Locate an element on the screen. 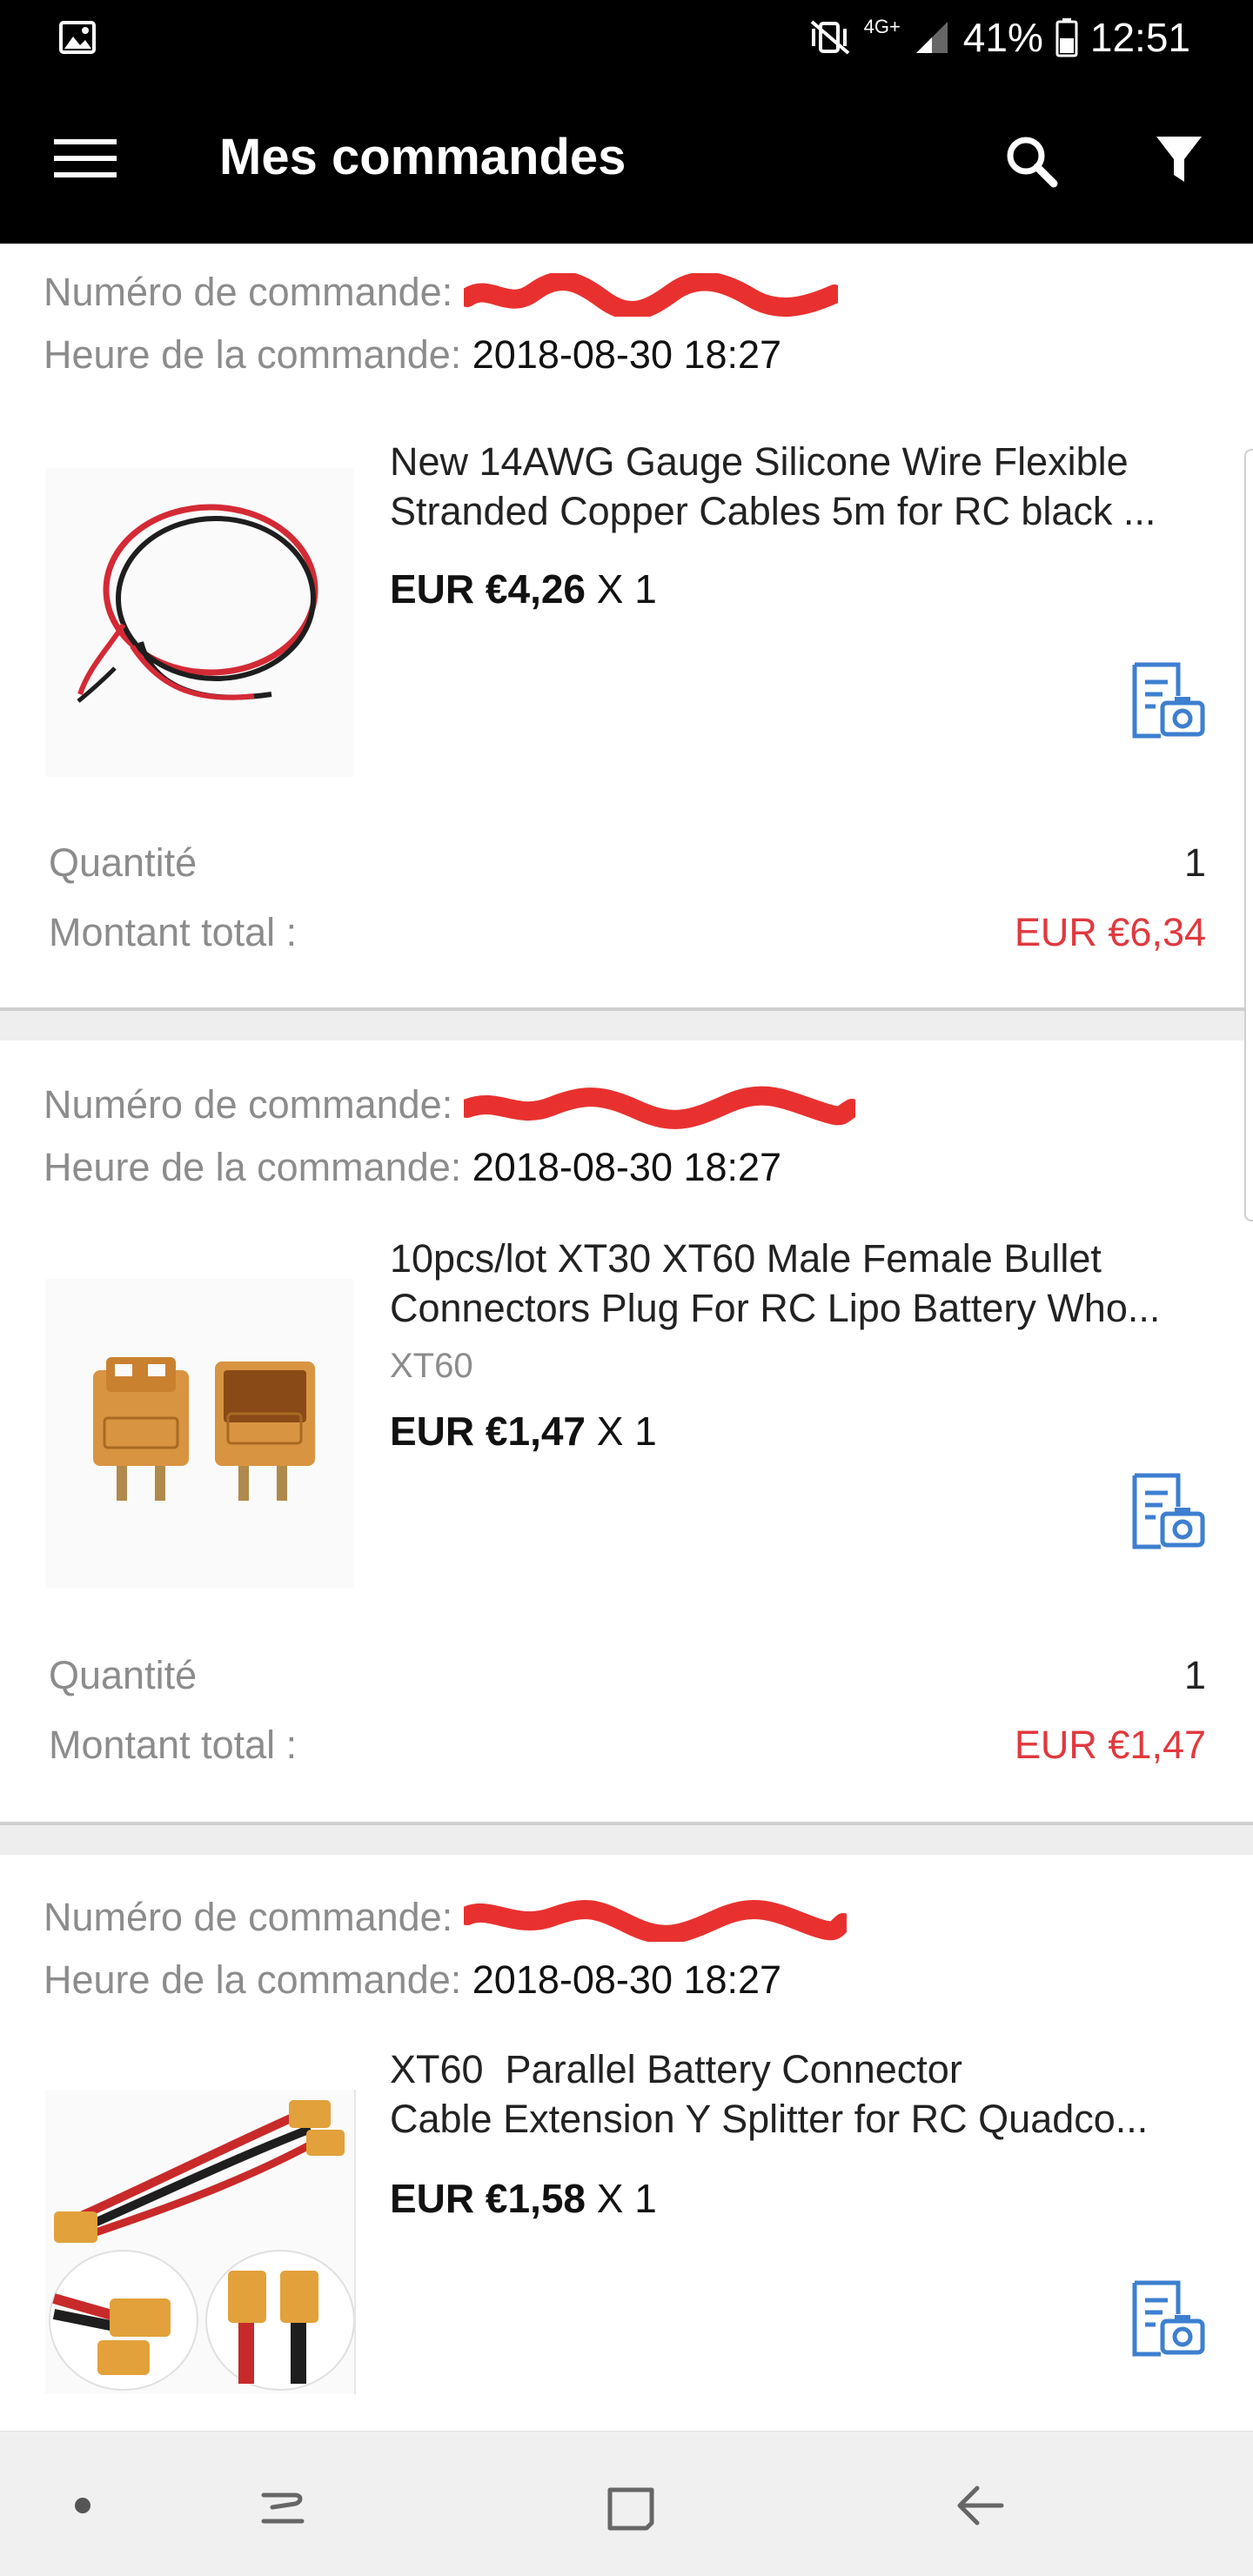  unit-price: EUR €1,58 is located at coordinates (488, 2198).